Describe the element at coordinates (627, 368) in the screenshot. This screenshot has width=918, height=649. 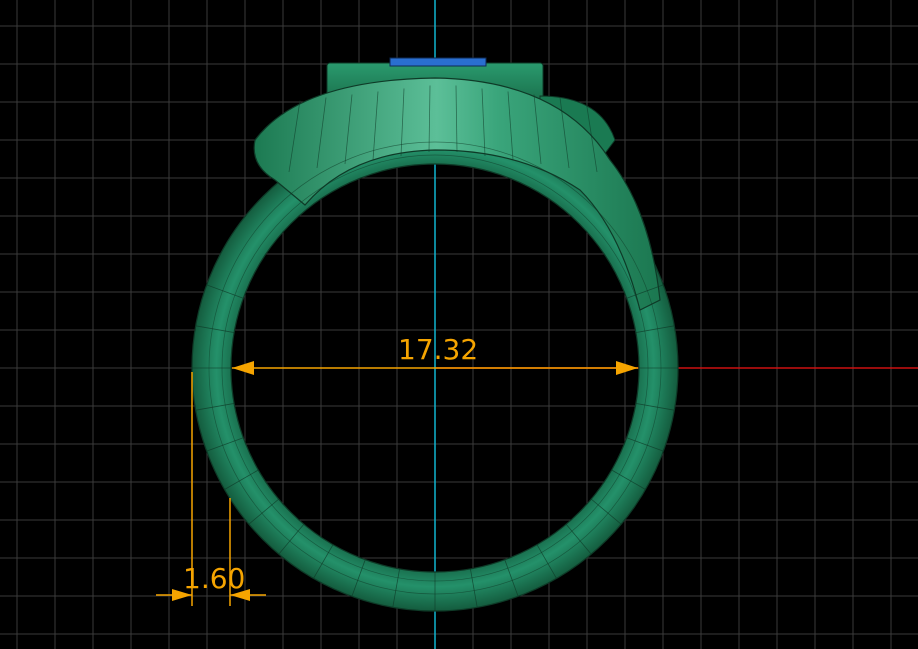
I see `diameter-arrow-right` at that location.